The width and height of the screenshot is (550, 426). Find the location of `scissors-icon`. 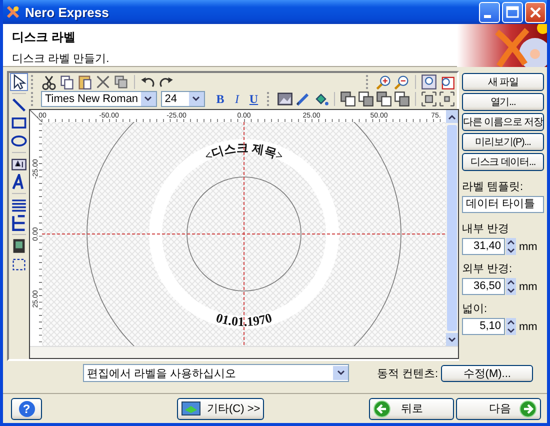

scissors-icon is located at coordinates (49, 82).